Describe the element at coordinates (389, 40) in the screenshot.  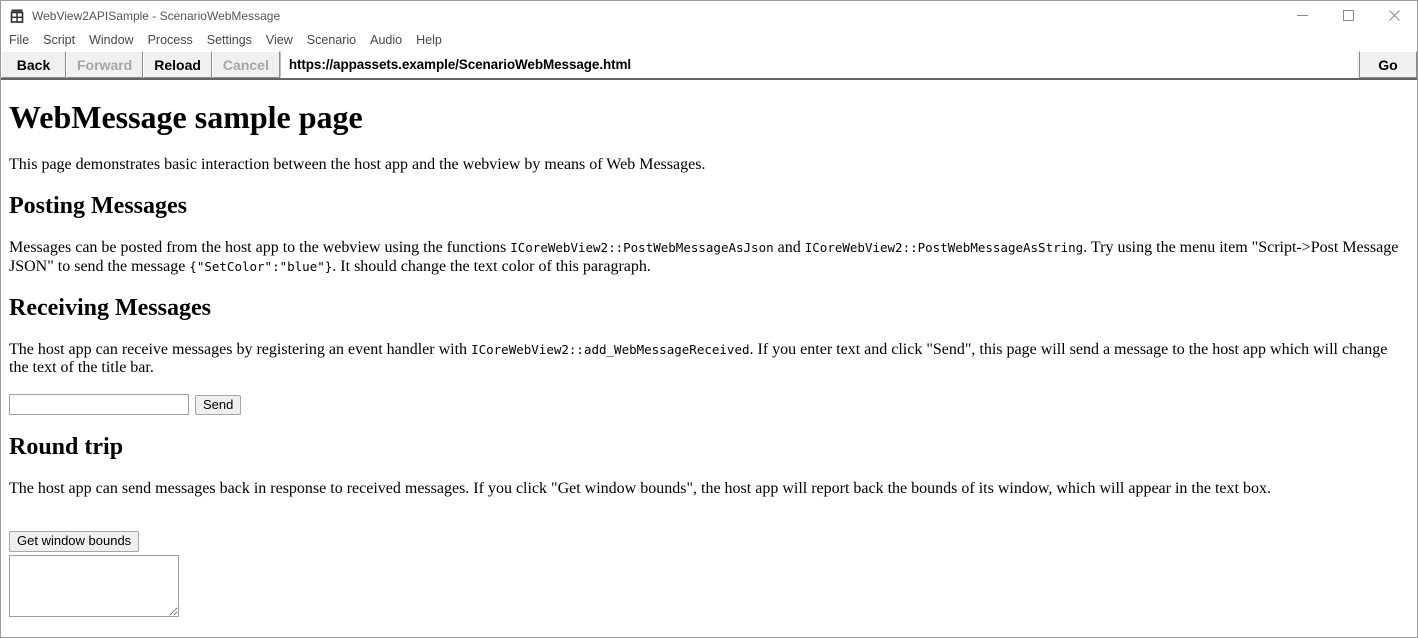
I see `menu-item-audio: Audio` at that location.